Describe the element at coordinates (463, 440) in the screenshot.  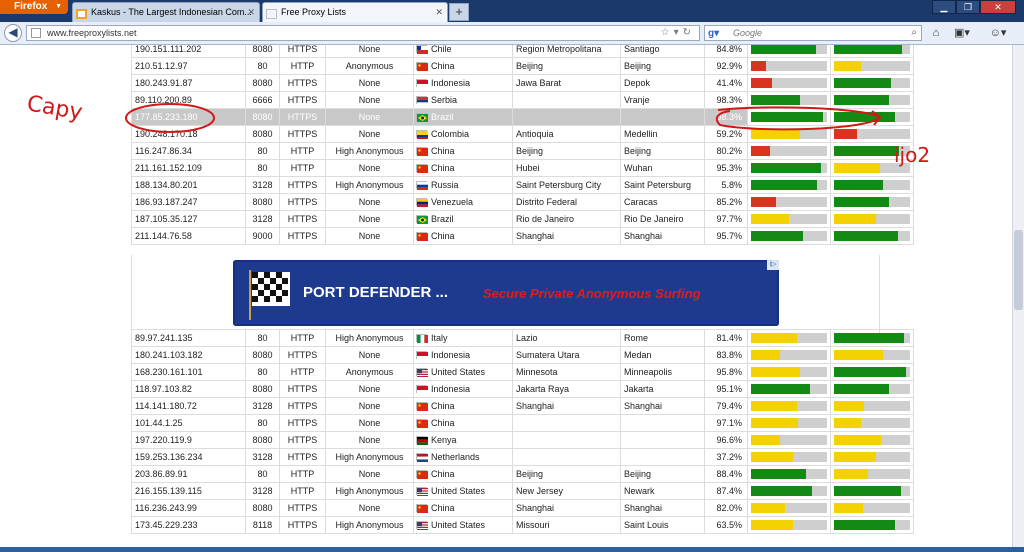
I see `country-cell: Kenya` at that location.